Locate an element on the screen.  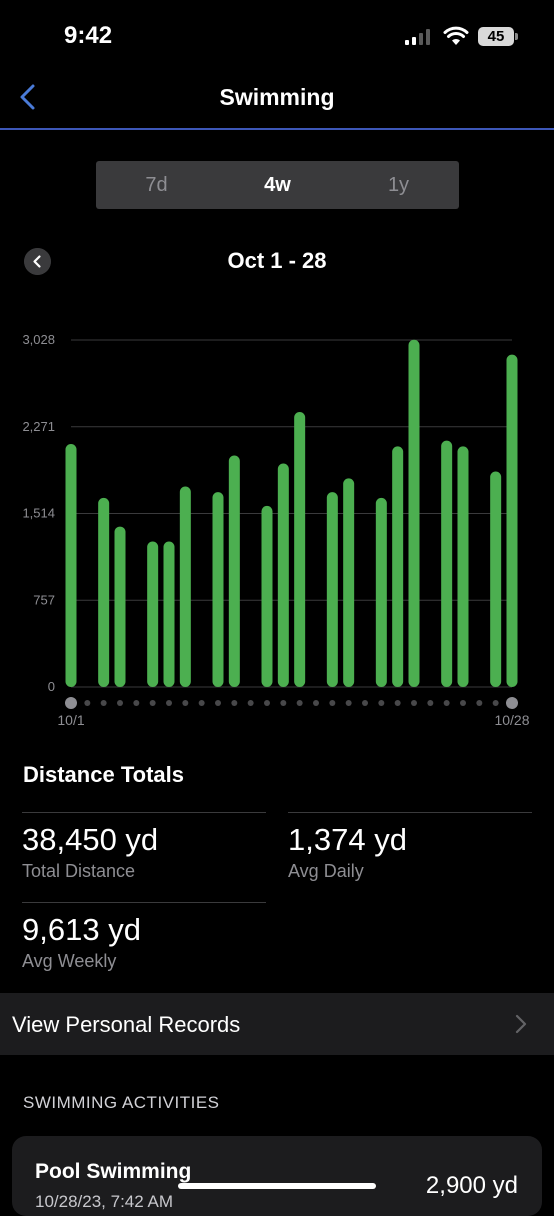
nav-divider is located at coordinates (277, 129).